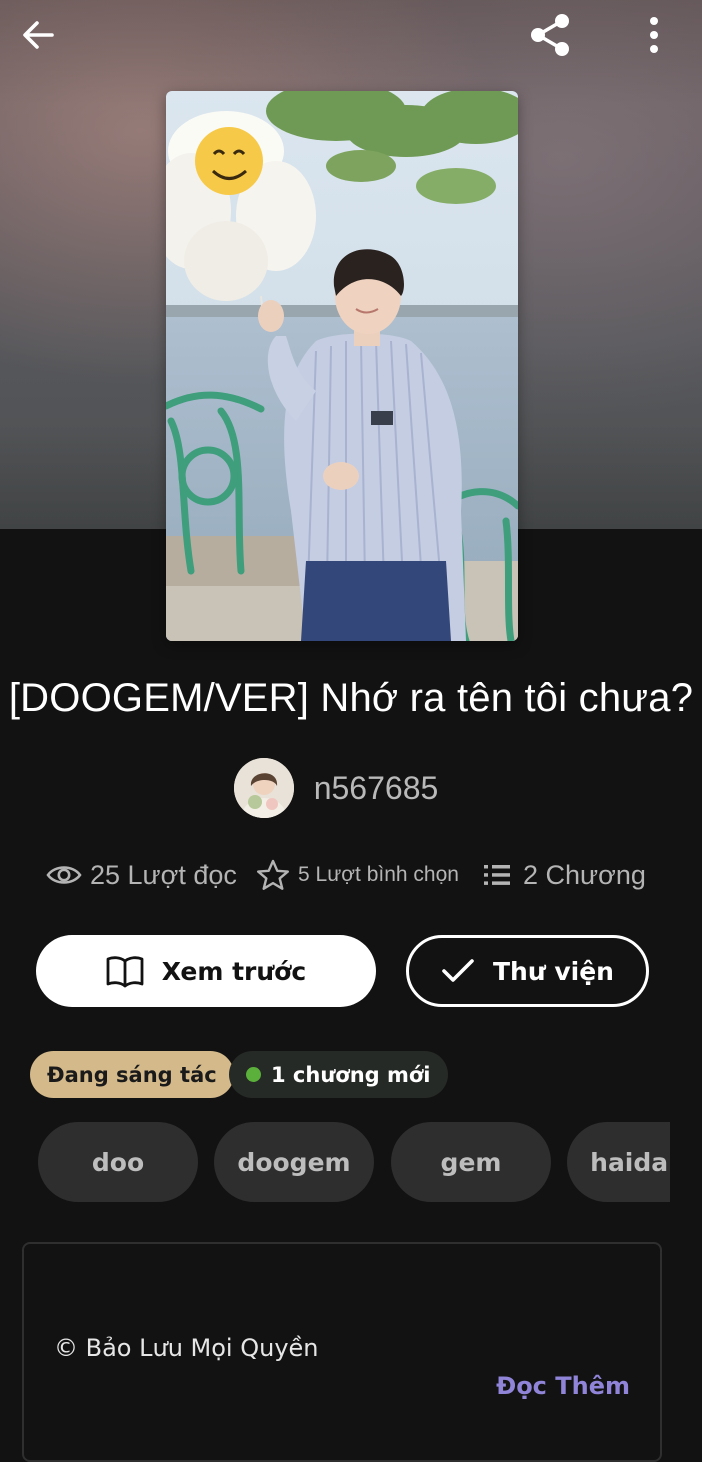 The width and height of the screenshot is (702, 1462). I want to click on description-card: © Bảo Lưu Mọi Quyền Đọc Thêm, so click(342, 1352).